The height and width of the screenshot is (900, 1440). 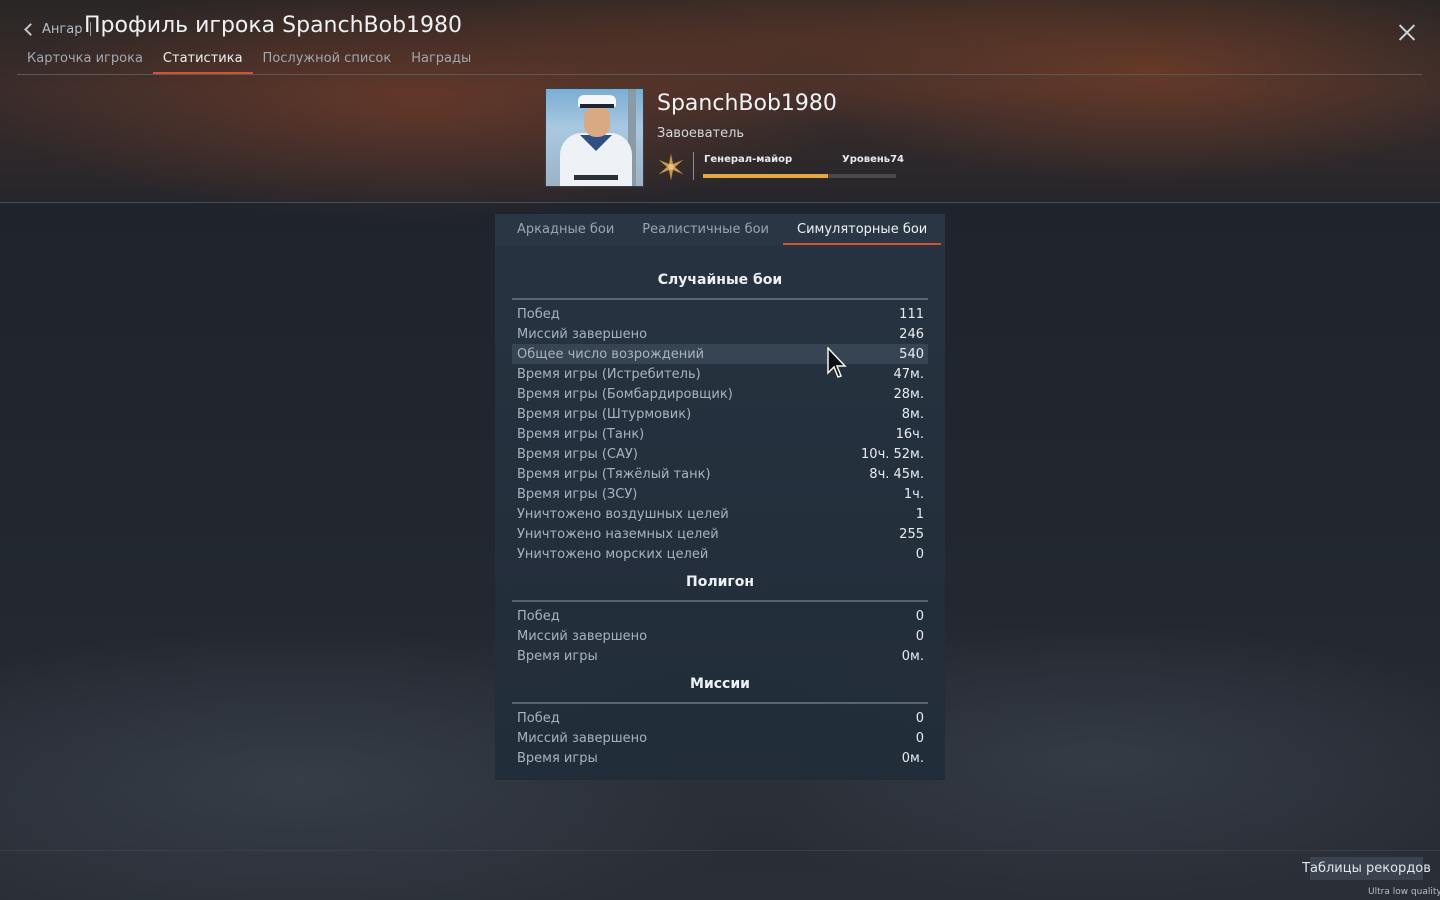 I want to click on stat-label: Время игры (Танк), so click(x=581, y=434).